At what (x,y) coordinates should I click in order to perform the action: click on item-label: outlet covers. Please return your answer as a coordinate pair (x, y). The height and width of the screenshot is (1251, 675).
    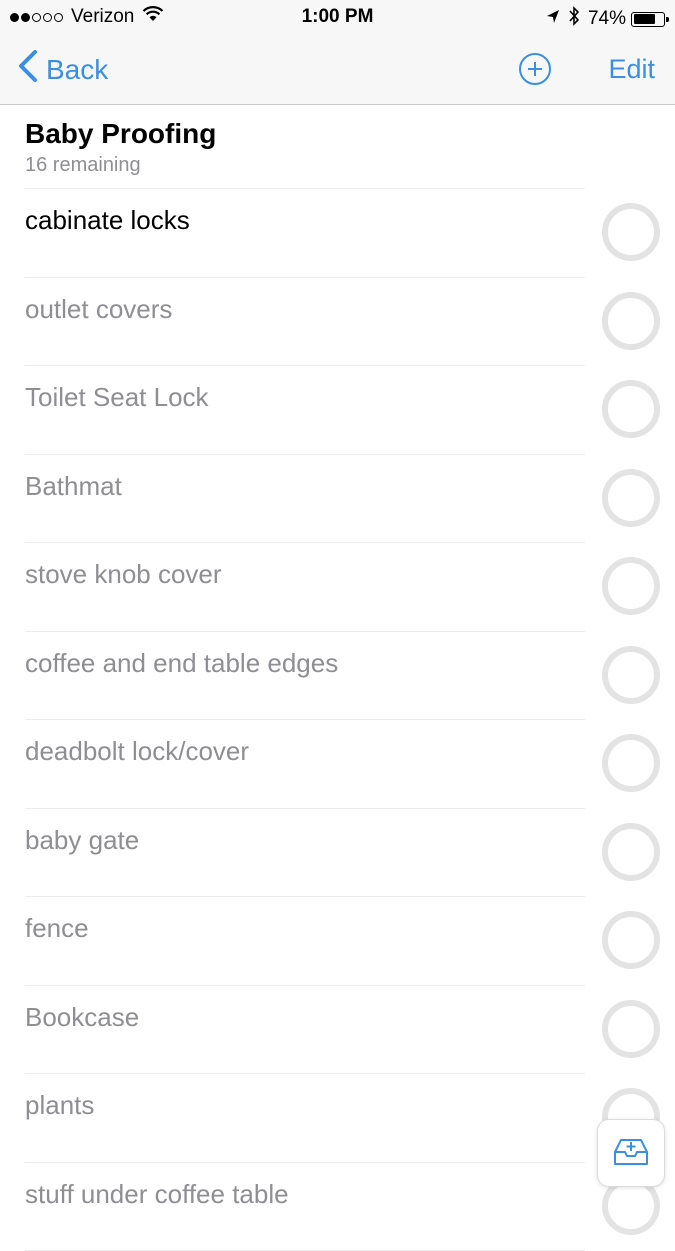
    Looking at the image, I should click on (98, 309).